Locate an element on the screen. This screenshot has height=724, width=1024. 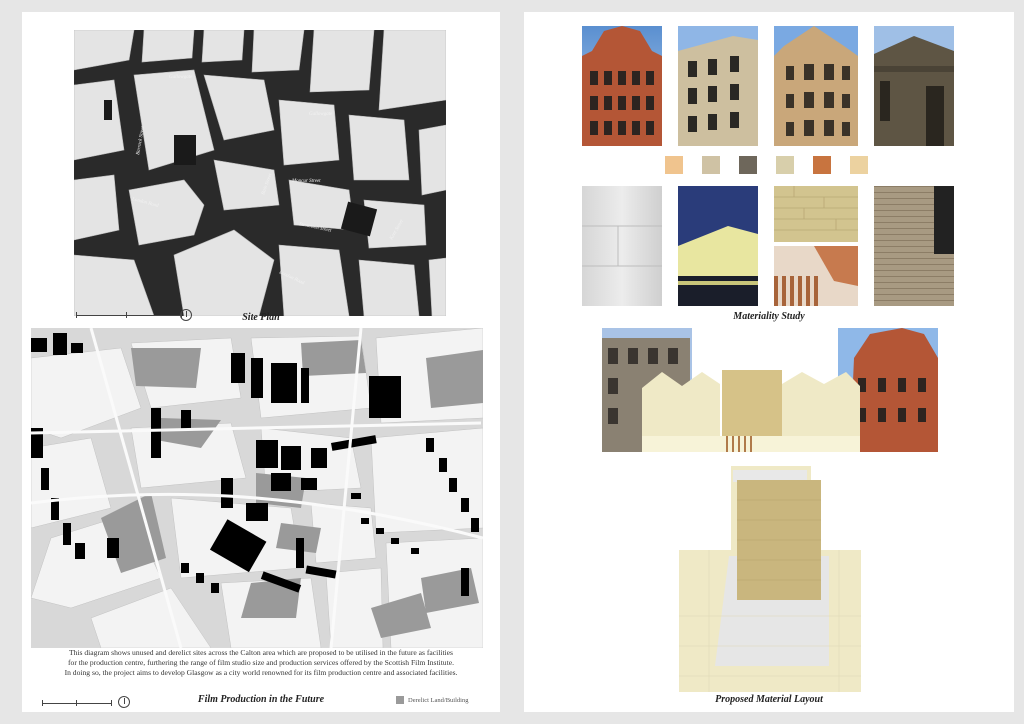
material-photo-timber-slats is located at coordinates (816, 276).